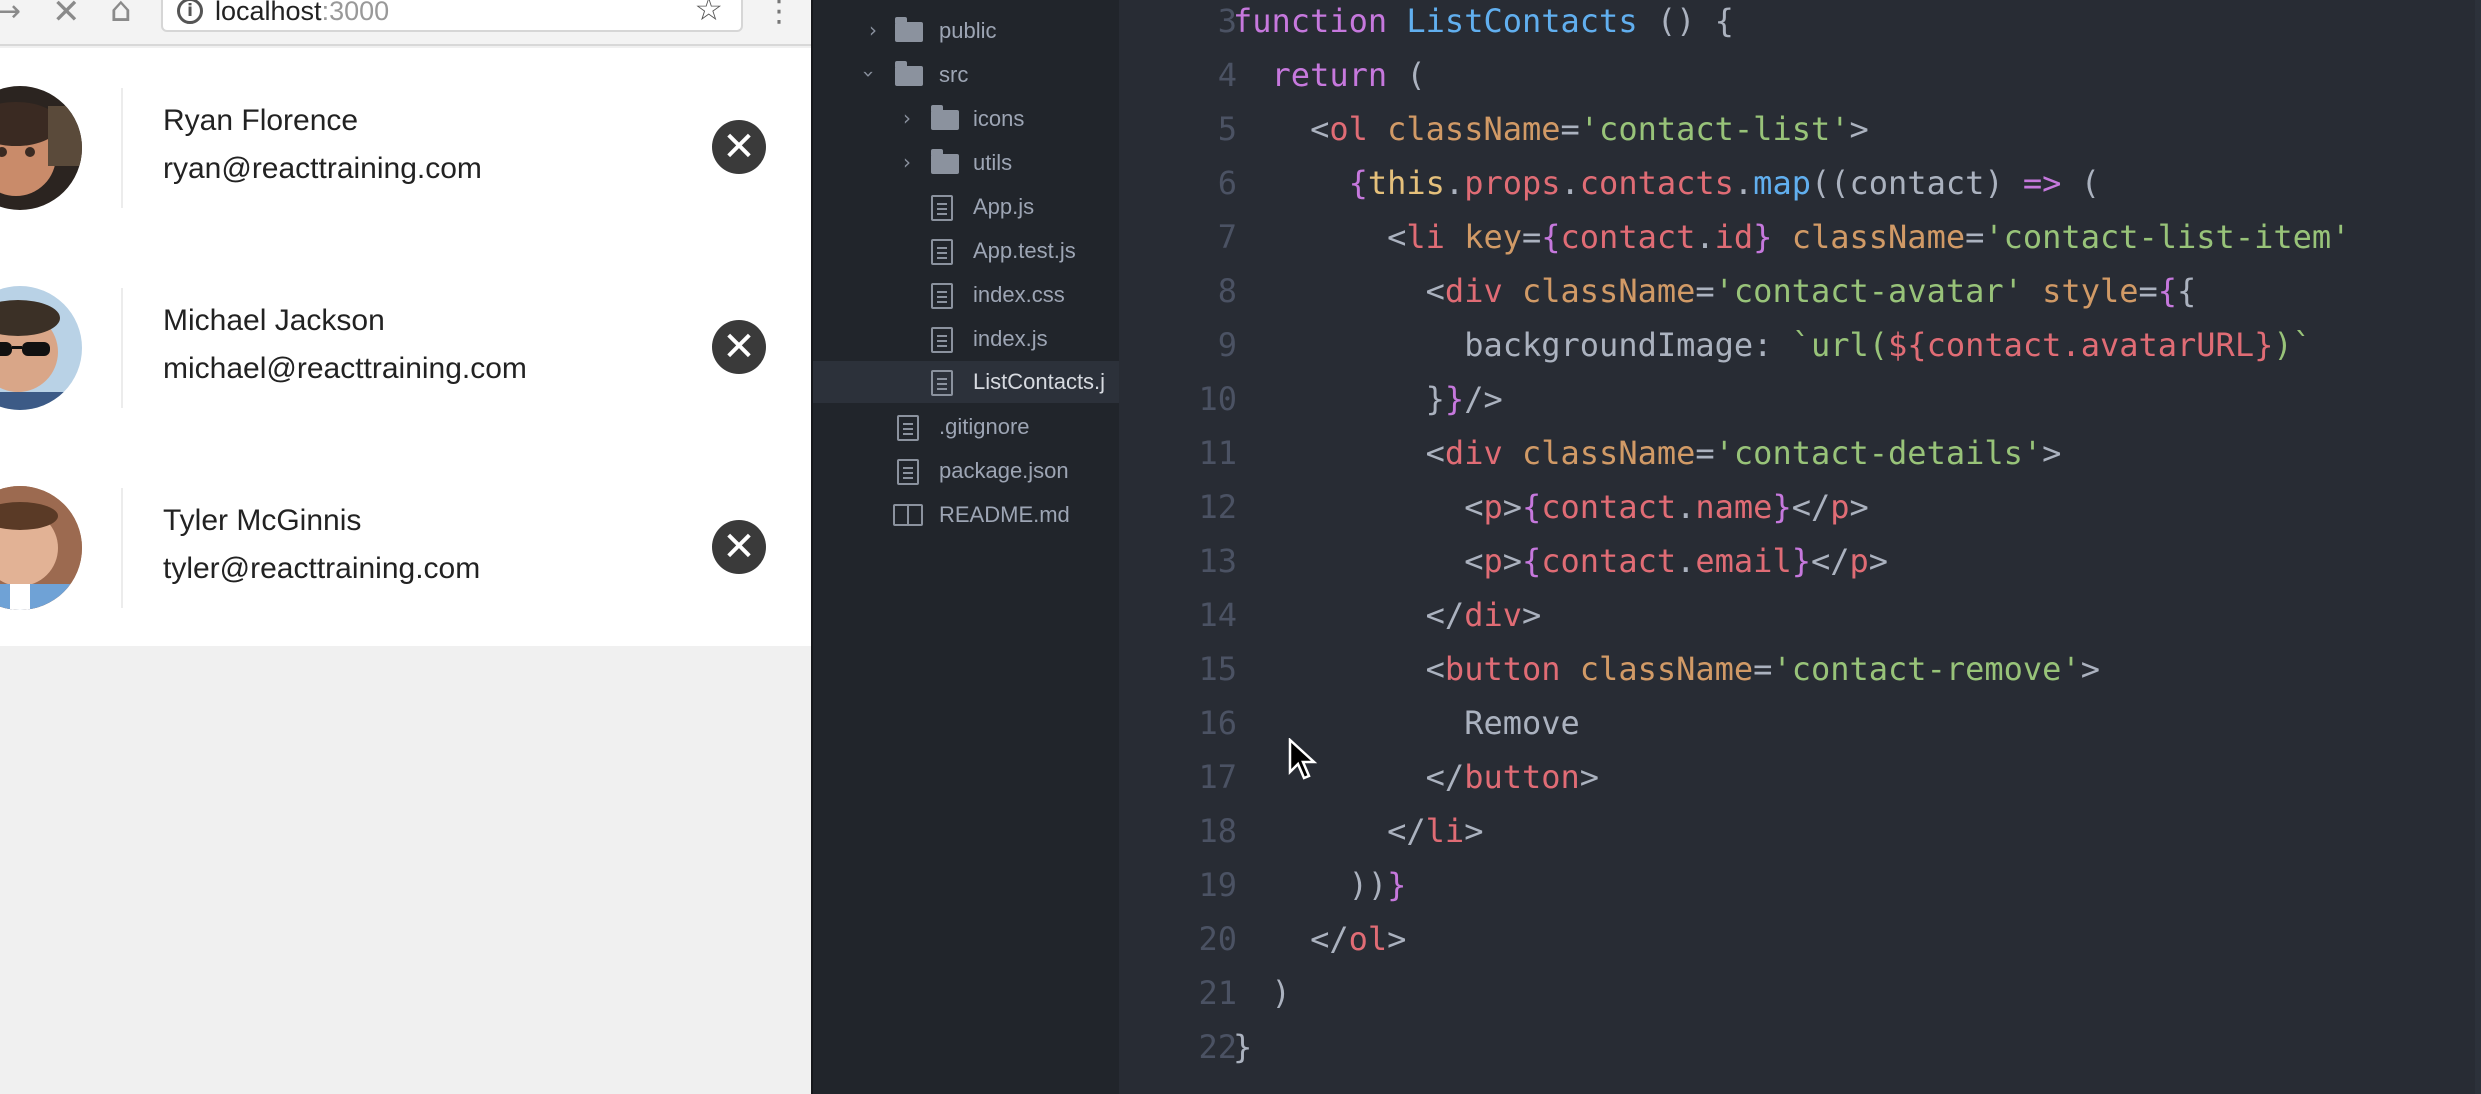  What do you see at coordinates (66, 16) in the screenshot?
I see `stop-icon: ✕` at bounding box center [66, 16].